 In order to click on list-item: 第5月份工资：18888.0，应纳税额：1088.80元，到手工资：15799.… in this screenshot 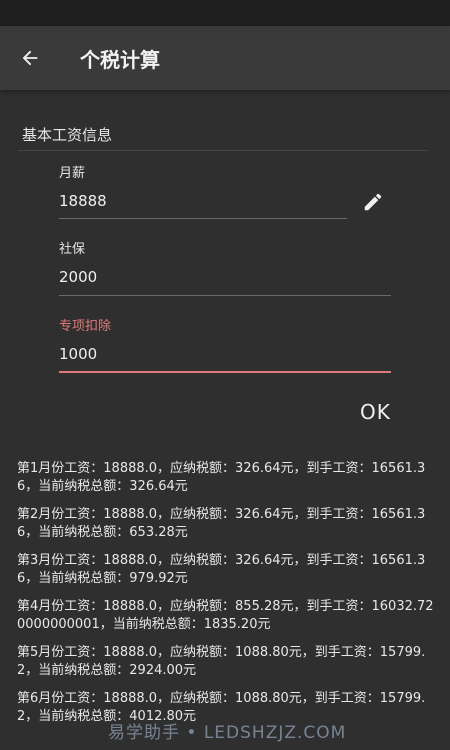, I will do `click(221, 661)`.